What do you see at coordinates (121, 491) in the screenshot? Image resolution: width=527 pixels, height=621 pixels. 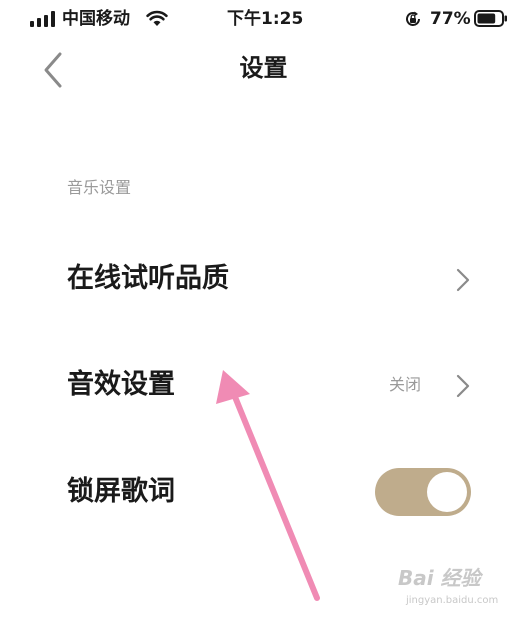 I see `row-label: 锁屏歌词` at bounding box center [121, 491].